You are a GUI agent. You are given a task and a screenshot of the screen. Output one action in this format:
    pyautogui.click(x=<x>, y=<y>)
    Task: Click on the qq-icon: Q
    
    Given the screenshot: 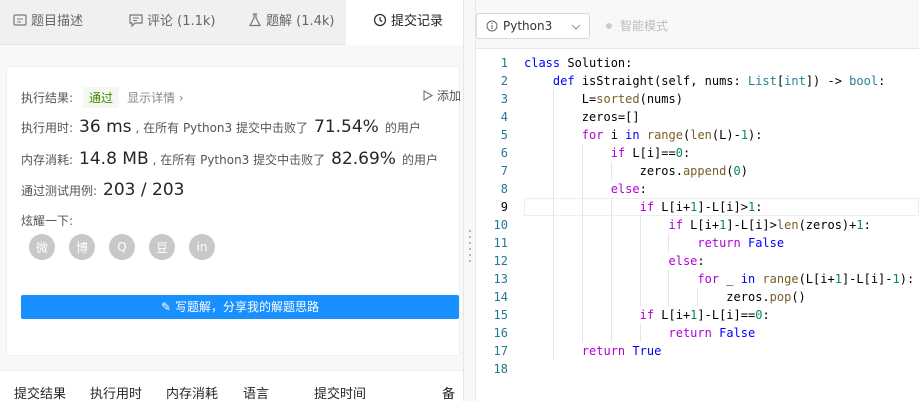 What is the action you would take?
    pyautogui.click(x=122, y=247)
    